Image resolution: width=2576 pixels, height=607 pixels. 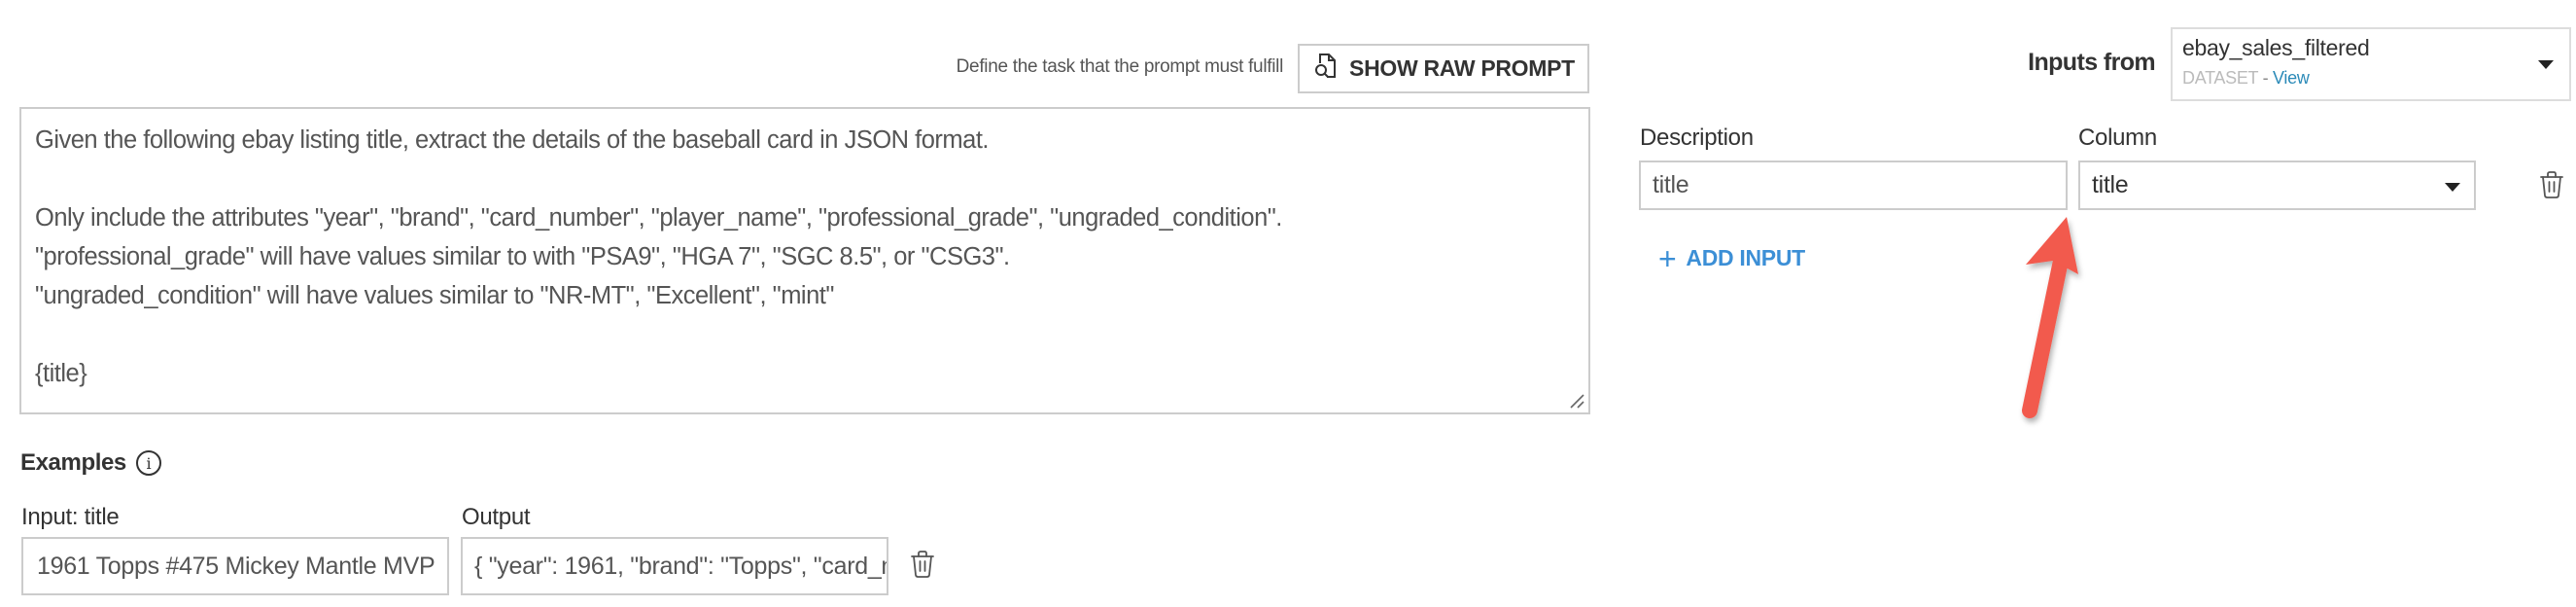 What do you see at coordinates (496, 517) in the screenshot?
I see `example-output-label: Output` at bounding box center [496, 517].